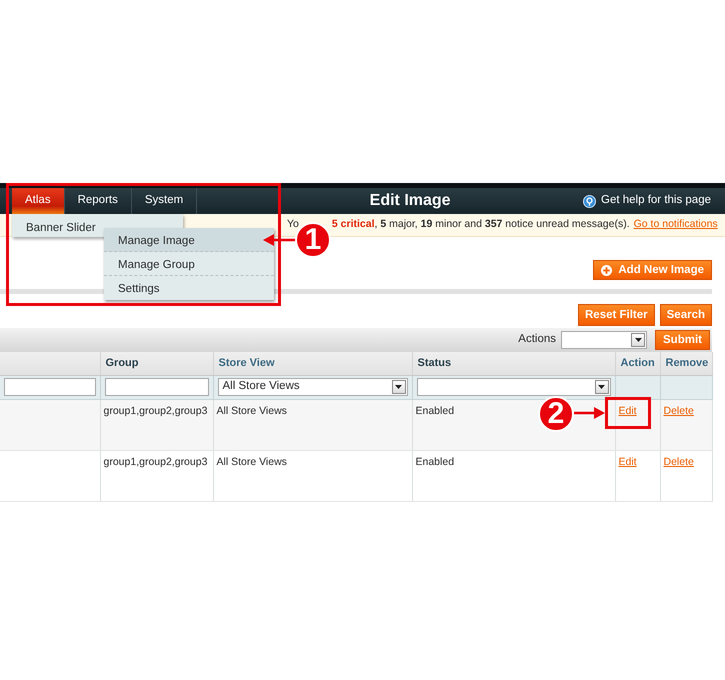 The image size is (725, 680). Describe the element at coordinates (513, 387) in the screenshot. I see `filter-select` at that location.